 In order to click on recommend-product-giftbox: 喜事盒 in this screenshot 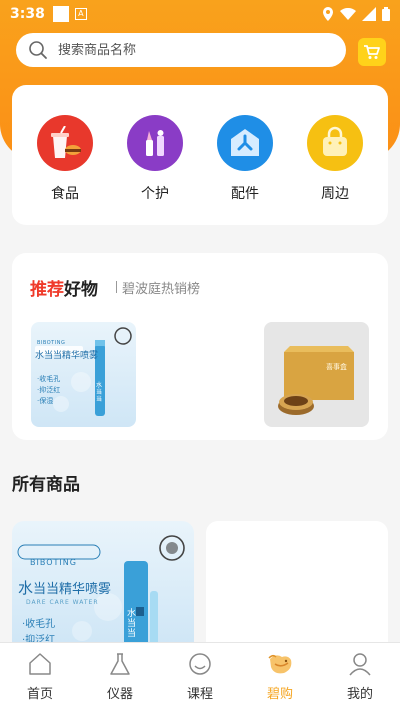, I will do `click(316, 374)`.